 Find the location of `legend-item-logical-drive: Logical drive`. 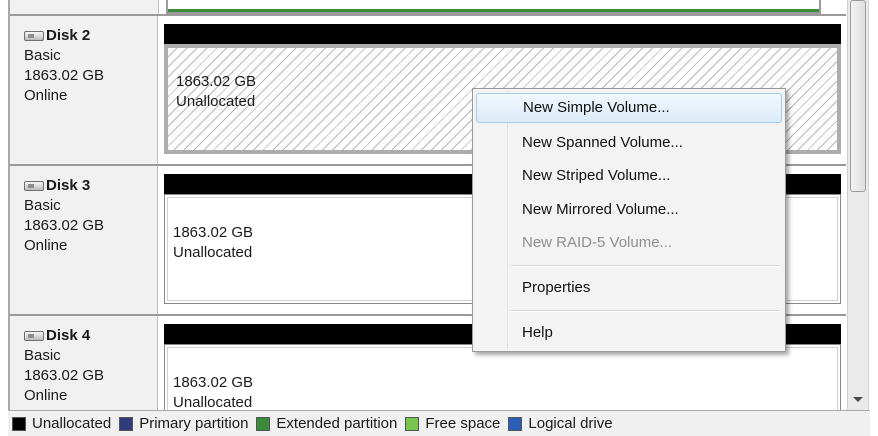

legend-item-logical-drive: Logical drive is located at coordinates (560, 423).